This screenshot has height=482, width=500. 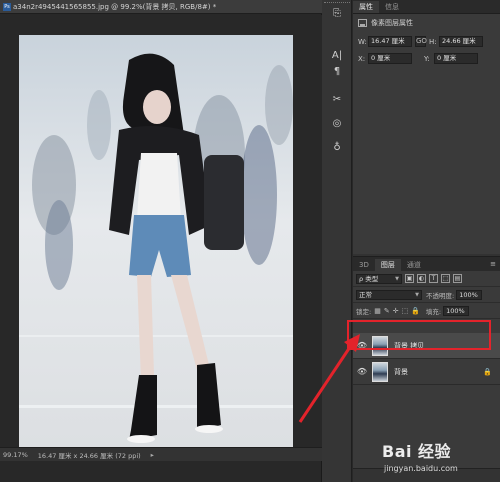 I want to click on watermark-url: jingyan.baidu.com, so click(x=421, y=468).